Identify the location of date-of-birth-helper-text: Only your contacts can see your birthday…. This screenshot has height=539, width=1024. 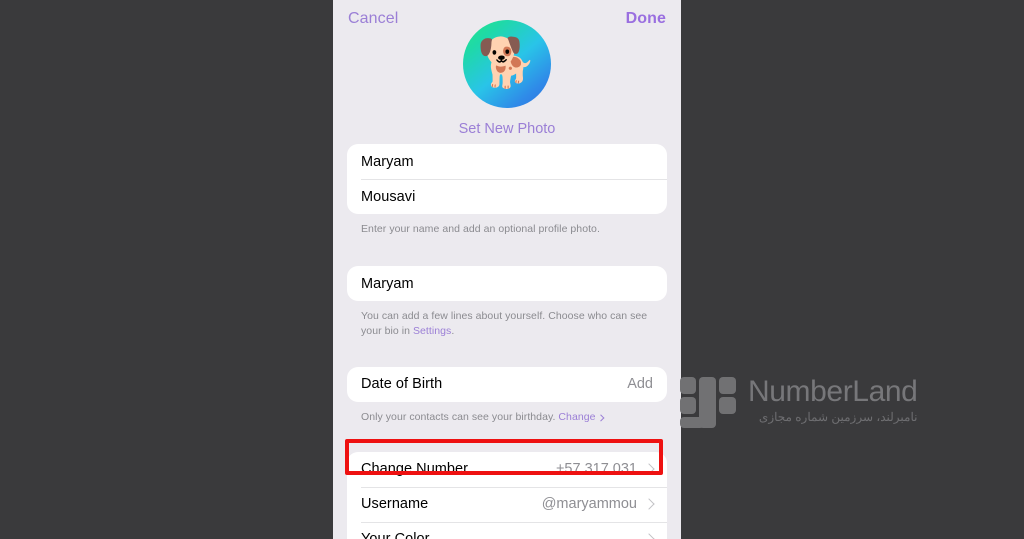
(507, 413).